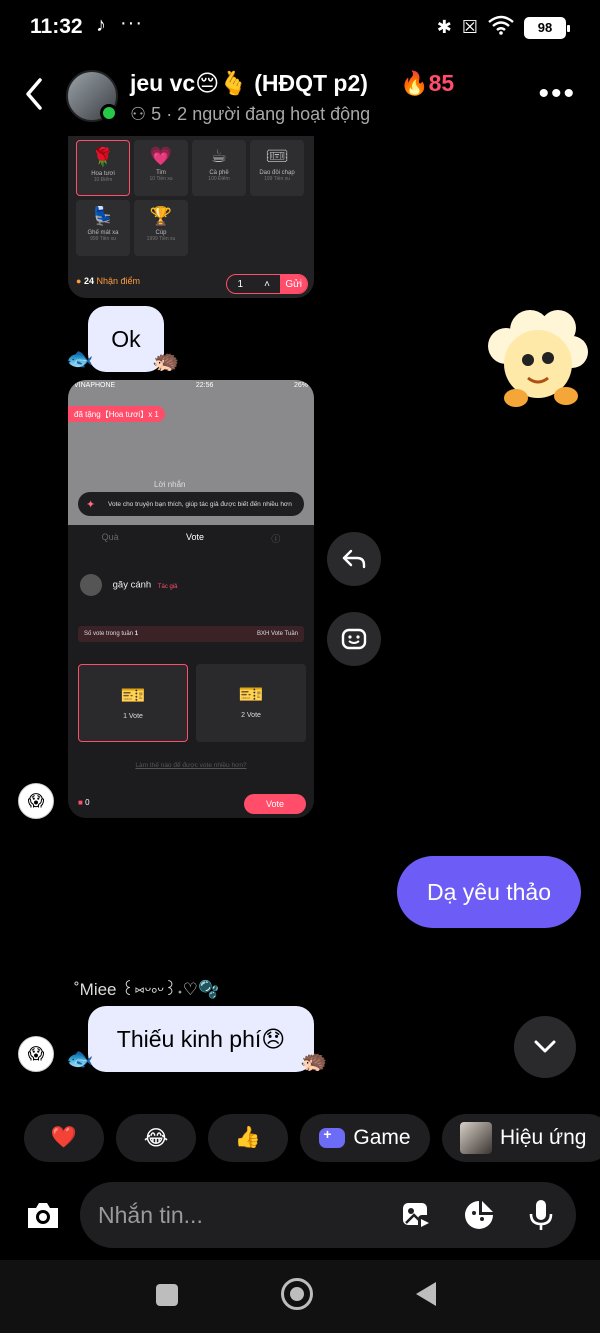  I want to click on wifi-icon, so click(501, 27).